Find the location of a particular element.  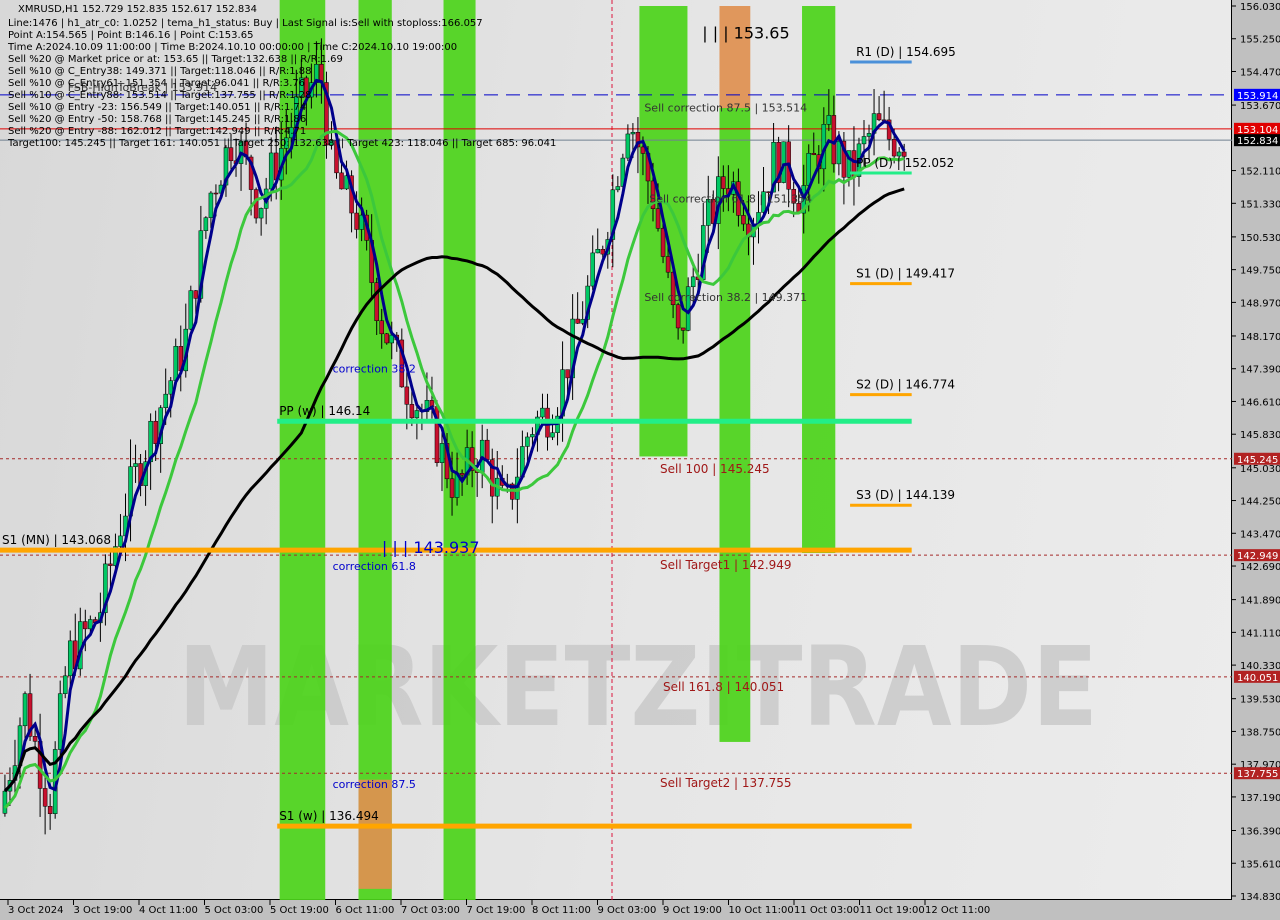

annotation-1: Sell correction 87.5 | 153.514 is located at coordinates (725, 108).